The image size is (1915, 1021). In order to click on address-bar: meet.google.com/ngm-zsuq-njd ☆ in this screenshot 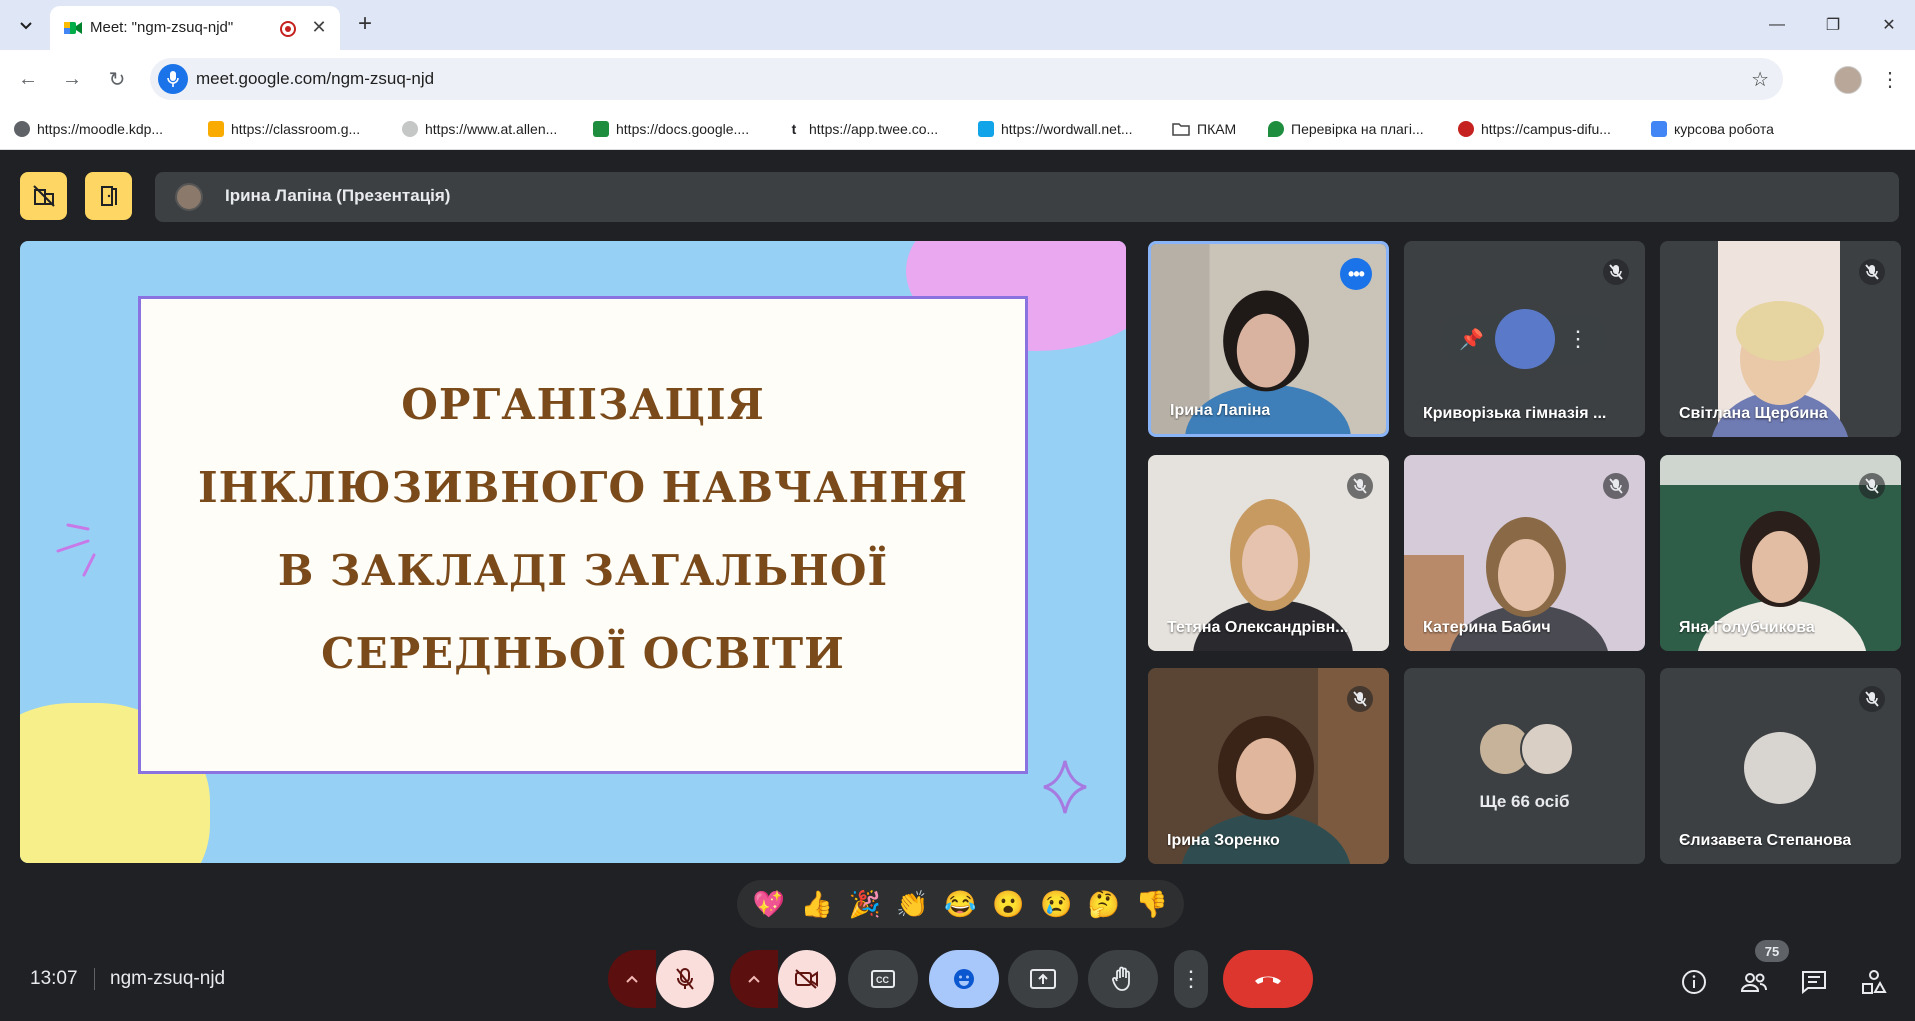, I will do `click(966, 79)`.